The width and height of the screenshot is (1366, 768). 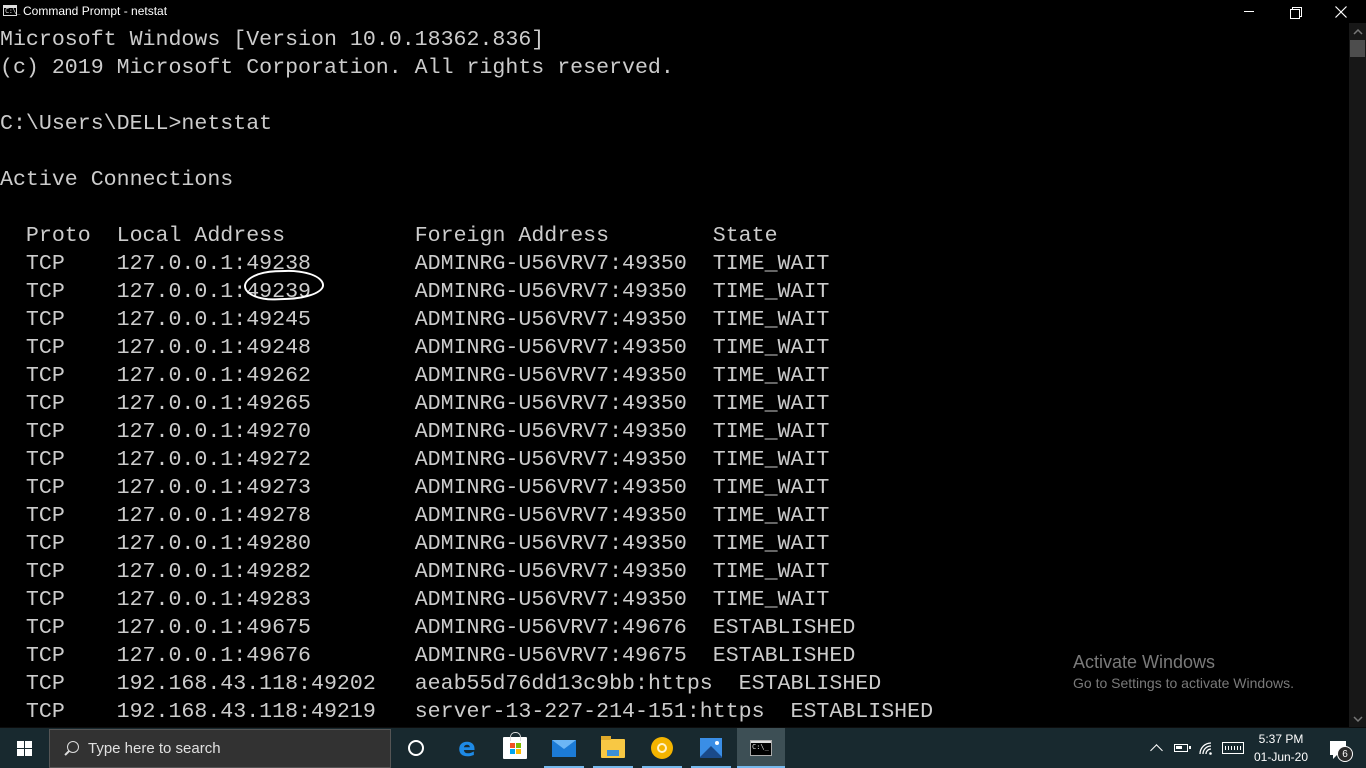 What do you see at coordinates (265, 684) in the screenshot?
I see `cell-local-address: 192.168.43.118:49202` at bounding box center [265, 684].